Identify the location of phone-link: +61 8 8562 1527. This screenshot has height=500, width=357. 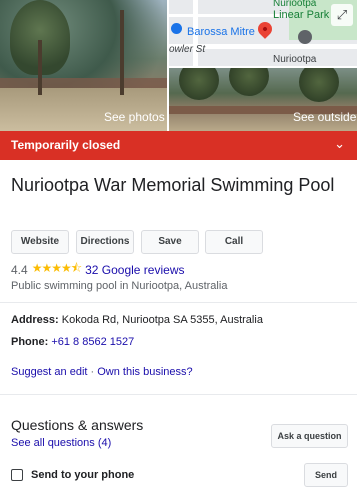
(92, 342).